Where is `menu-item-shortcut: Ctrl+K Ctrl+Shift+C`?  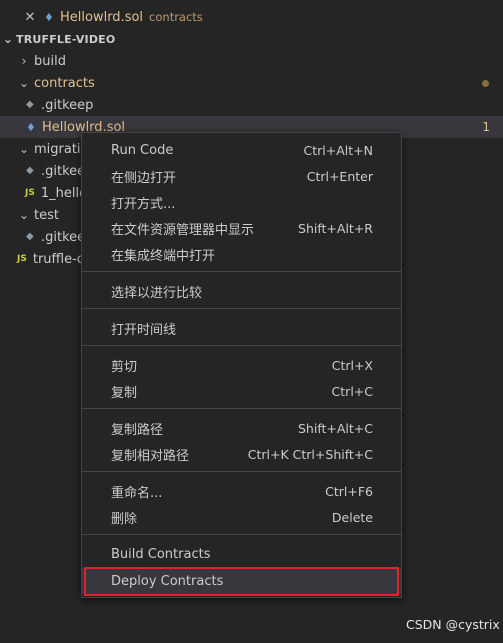 menu-item-shortcut: Ctrl+K Ctrl+Shift+C is located at coordinates (310, 454).